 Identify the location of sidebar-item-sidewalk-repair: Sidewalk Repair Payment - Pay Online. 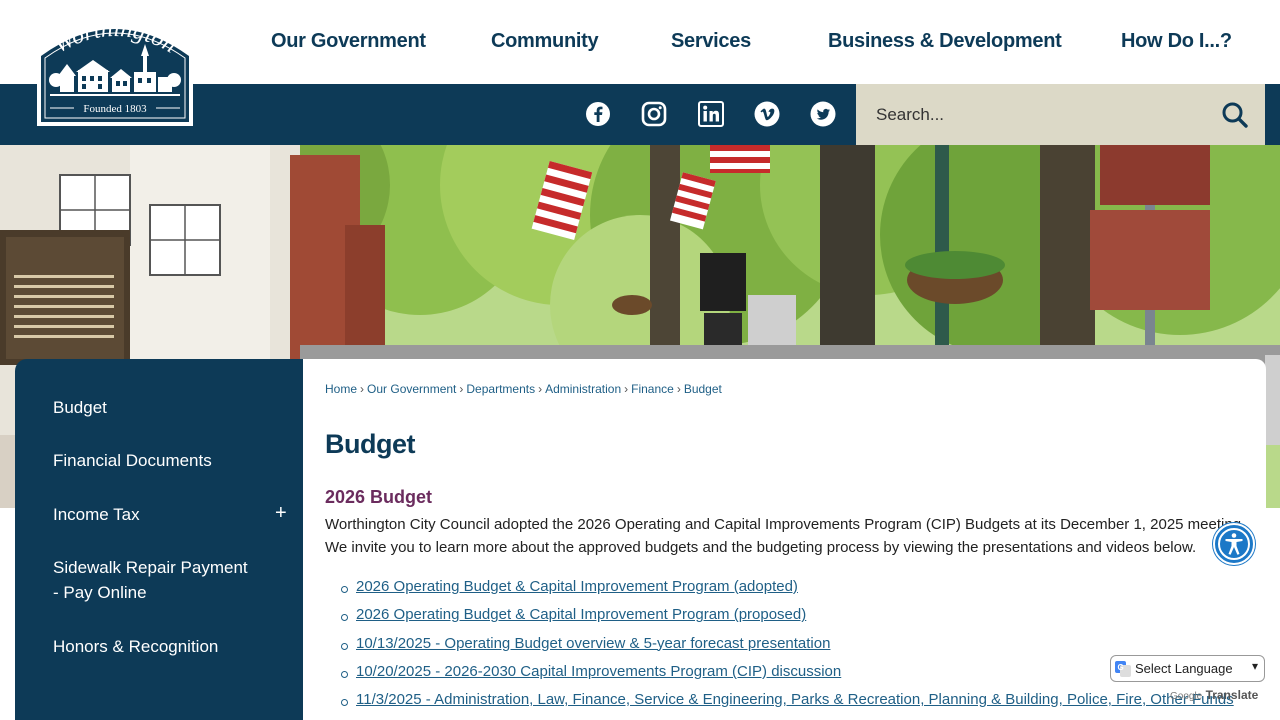
(168, 580).